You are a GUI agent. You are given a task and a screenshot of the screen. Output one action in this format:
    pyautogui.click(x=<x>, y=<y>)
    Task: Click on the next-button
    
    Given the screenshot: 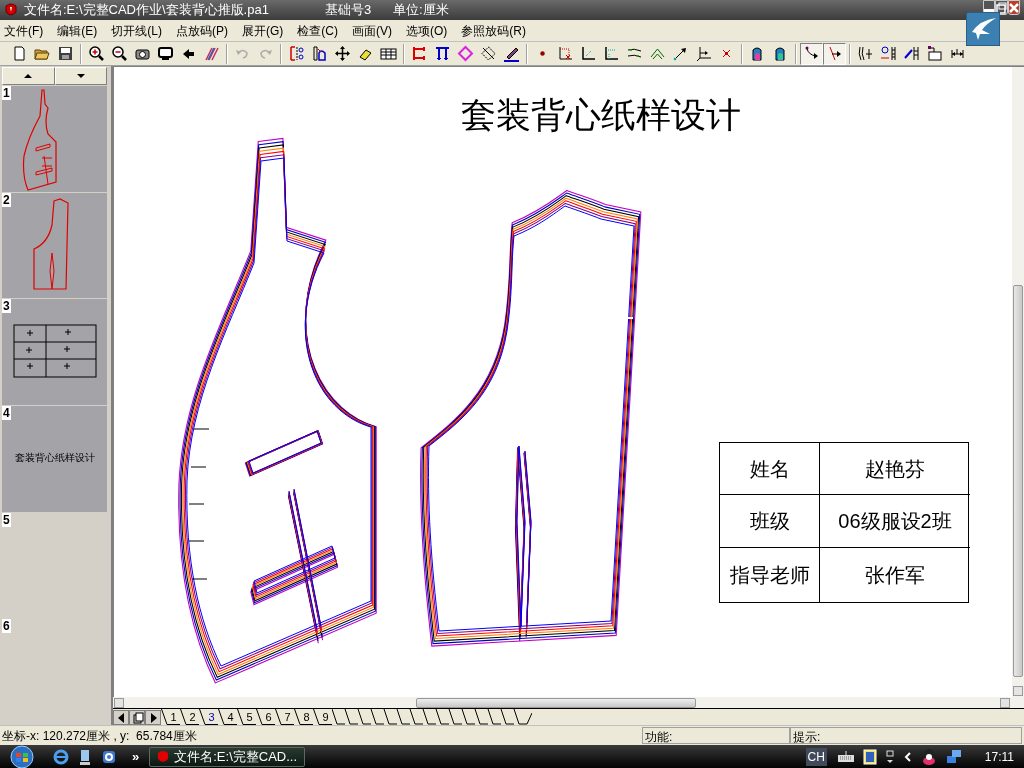 What is the action you would take?
    pyautogui.click(x=153, y=717)
    